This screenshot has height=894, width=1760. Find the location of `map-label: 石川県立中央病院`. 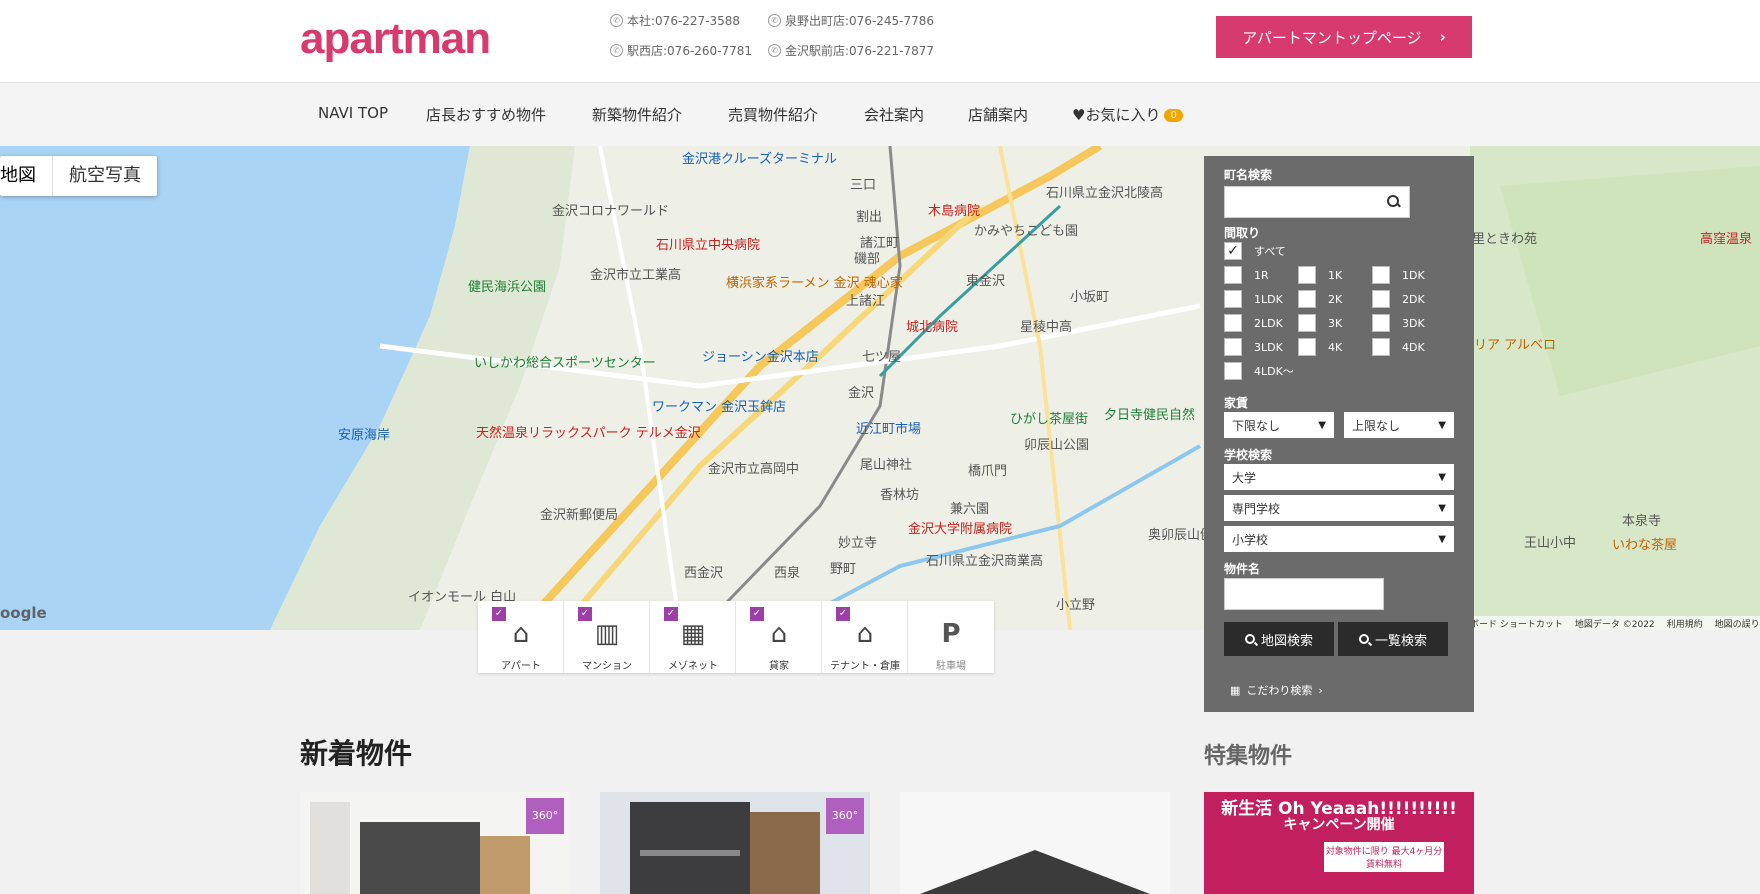

map-label: 石川県立中央病院 is located at coordinates (708, 243).